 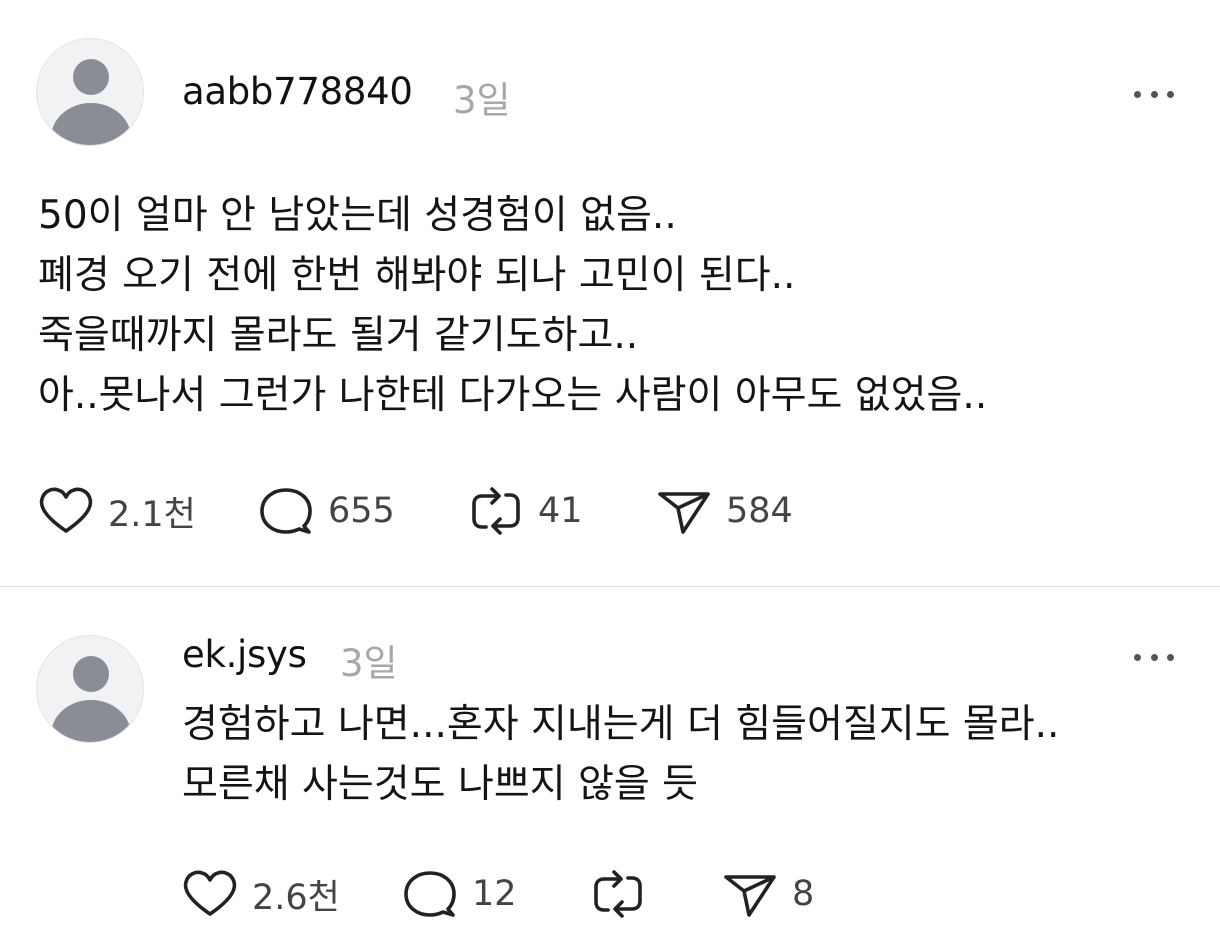 I want to click on repost-button, so click(x=625, y=894).